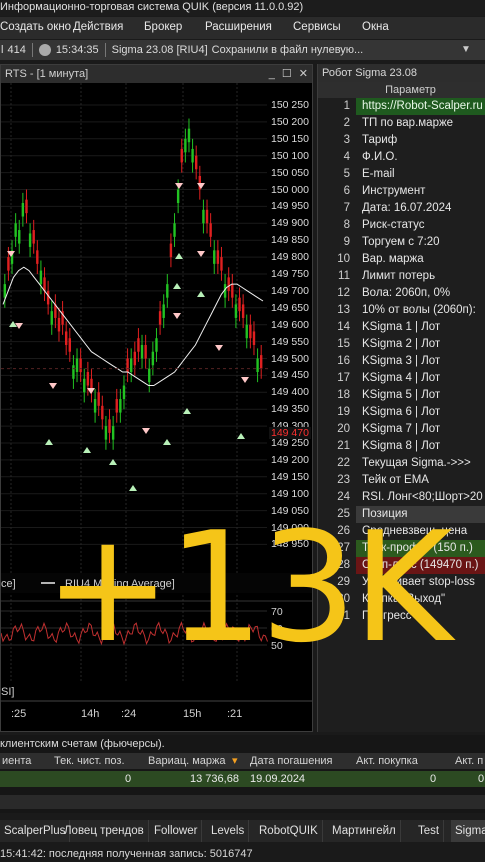 The image size is (485, 862). What do you see at coordinates (420, 514) in the screenshot?
I see `param-value: Позиция` at bounding box center [420, 514].